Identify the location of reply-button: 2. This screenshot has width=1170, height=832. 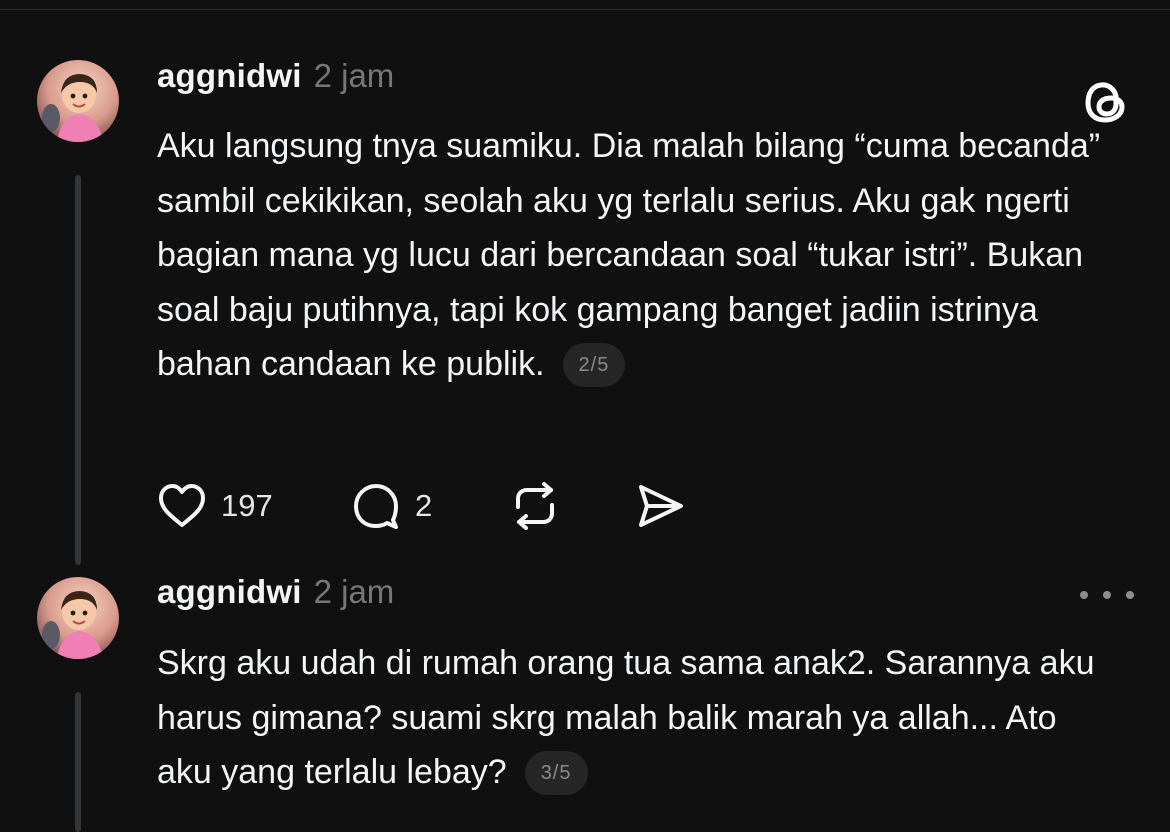
(430, 506).